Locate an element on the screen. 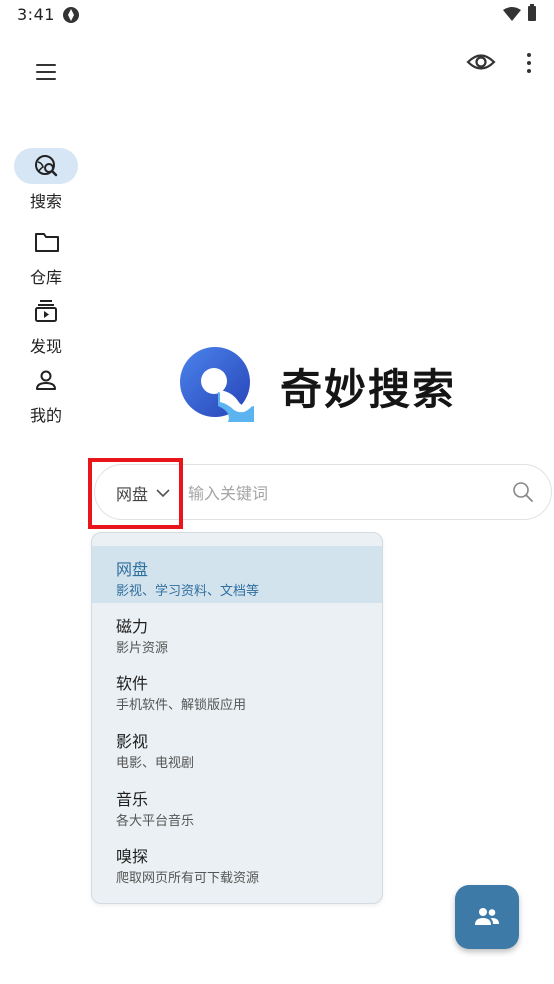  hamburger-menu-icon is located at coordinates (46, 72).